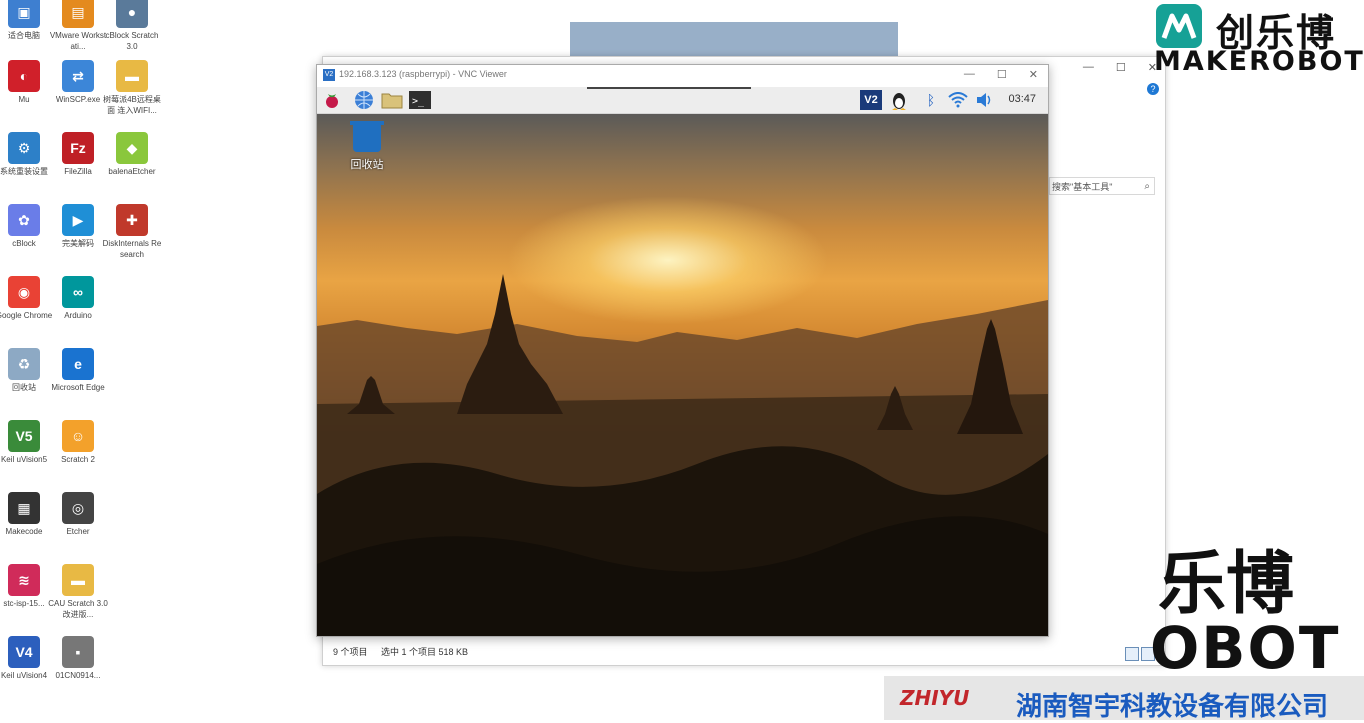 Image resolution: width=1364 pixels, height=723 pixels. I want to click on desktop-icon: ✚ DiskInternals Research, so click(132, 232).